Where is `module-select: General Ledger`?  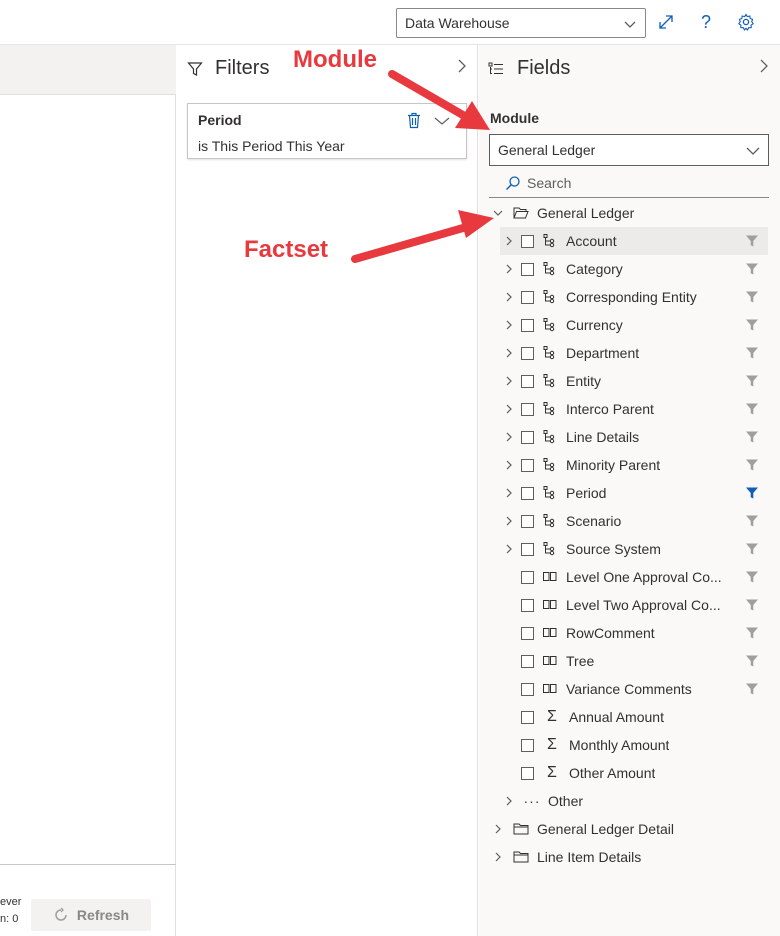
module-select: General Ledger is located at coordinates (629, 150).